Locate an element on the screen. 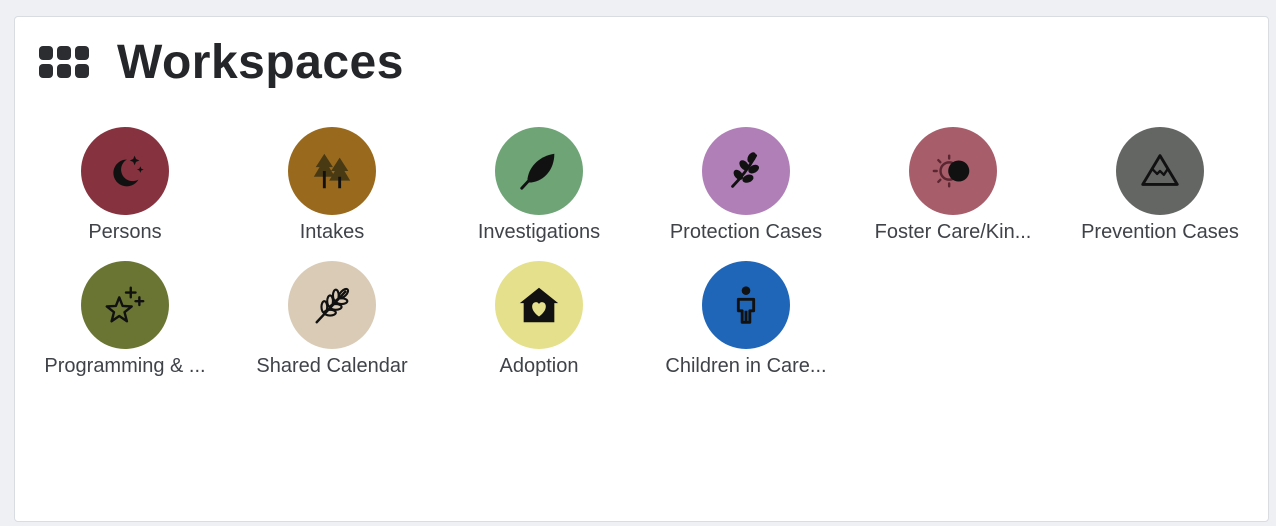 This screenshot has height=526, width=1276. wheat-icon is located at coordinates (332, 305).